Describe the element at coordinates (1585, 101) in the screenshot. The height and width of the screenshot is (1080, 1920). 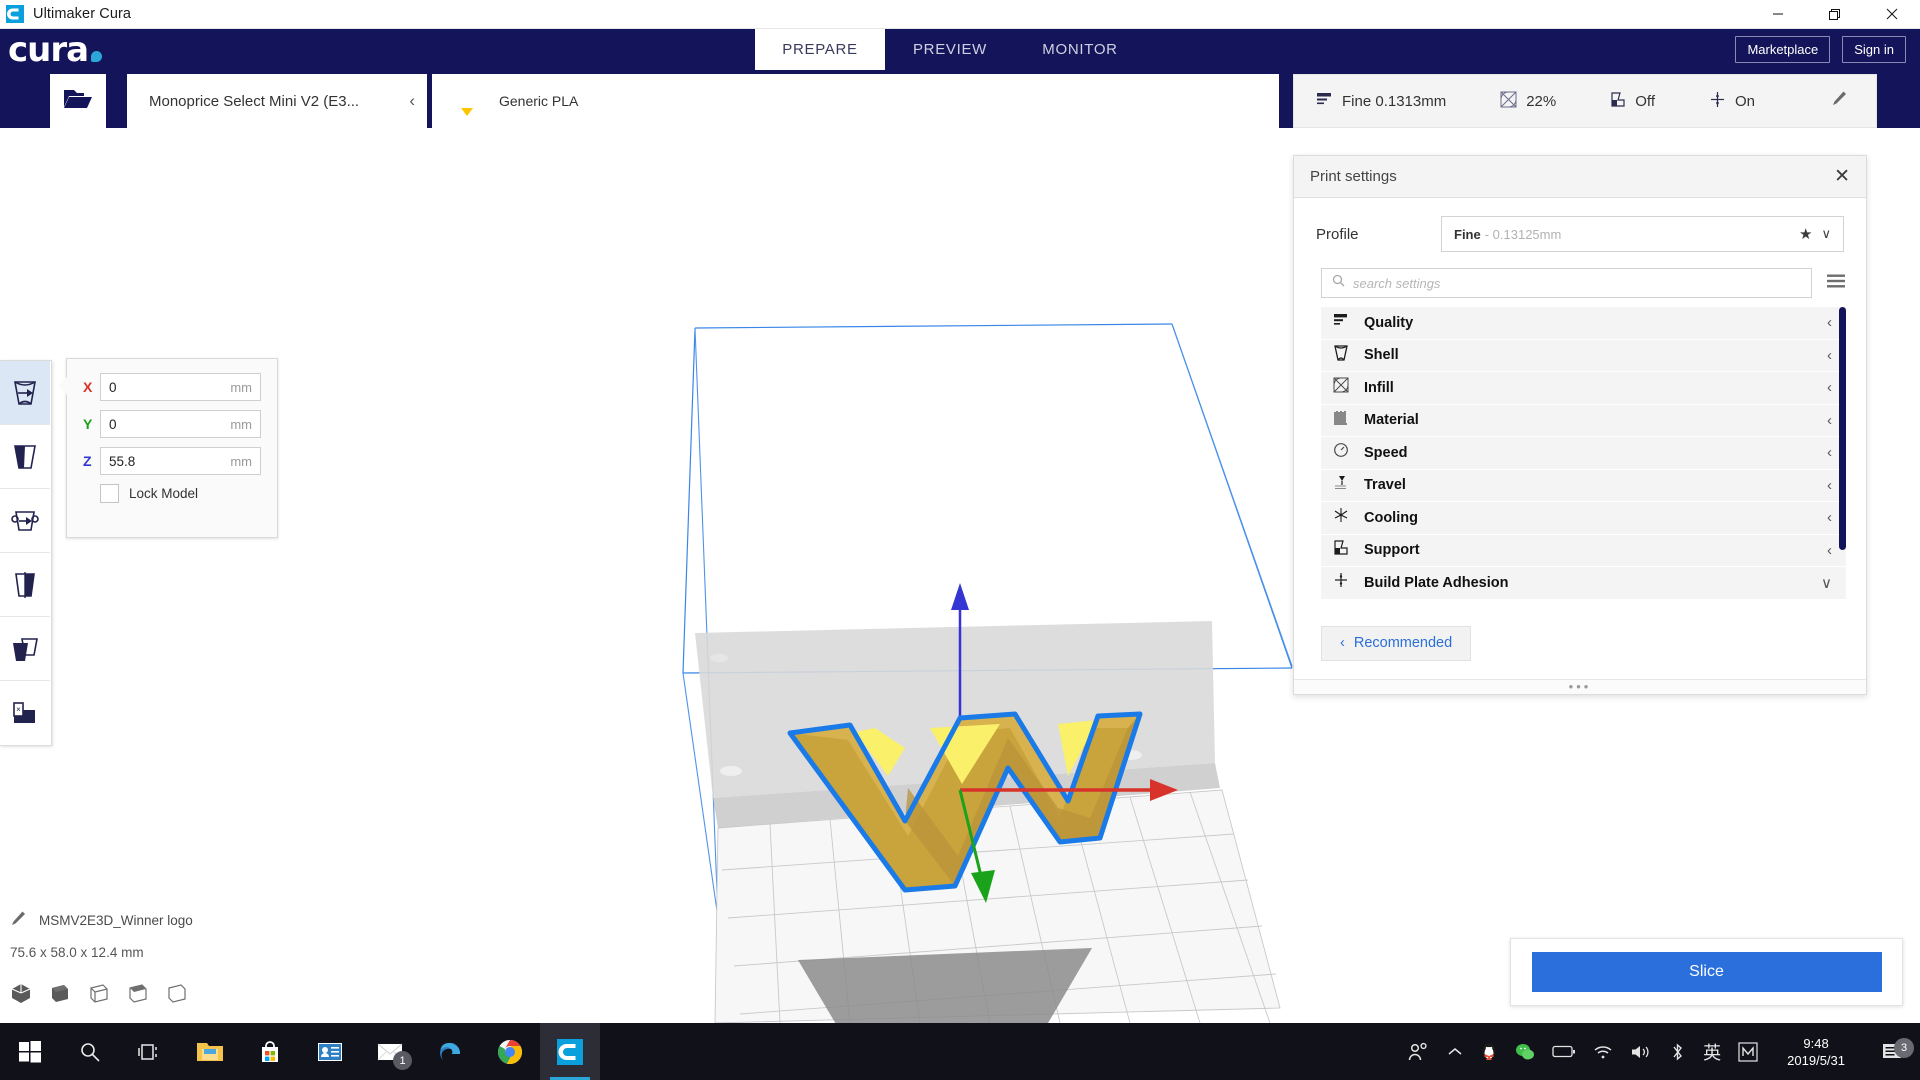
I see `print-settings-summary: Fine 0.1313mm 22% Off On` at that location.